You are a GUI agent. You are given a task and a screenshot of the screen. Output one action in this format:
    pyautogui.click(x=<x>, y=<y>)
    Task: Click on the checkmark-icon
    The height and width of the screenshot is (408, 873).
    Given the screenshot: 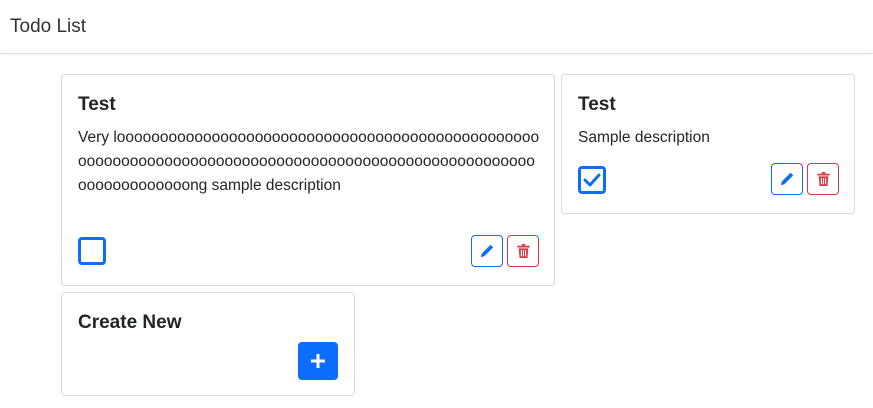 What is the action you would take?
    pyautogui.click(x=592, y=180)
    